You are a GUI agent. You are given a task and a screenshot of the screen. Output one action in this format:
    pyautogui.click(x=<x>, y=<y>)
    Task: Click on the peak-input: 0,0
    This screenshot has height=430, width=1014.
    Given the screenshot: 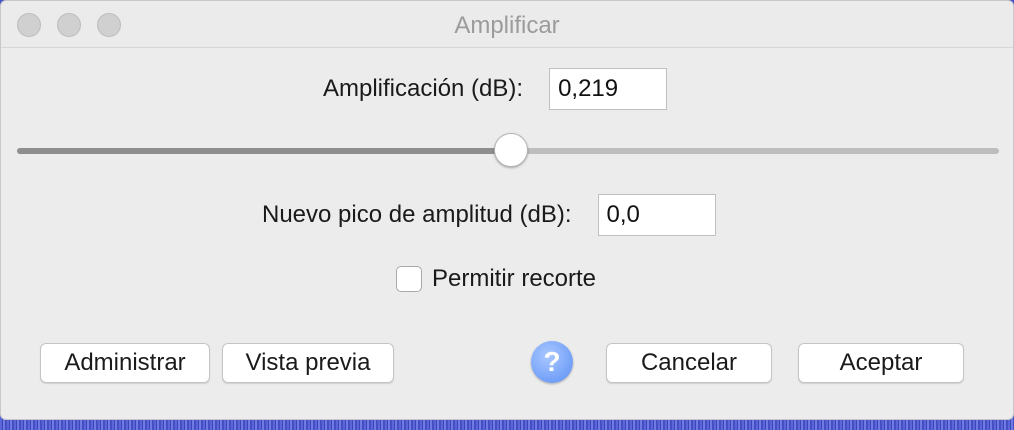 What is the action you would take?
    pyautogui.click(x=656, y=215)
    